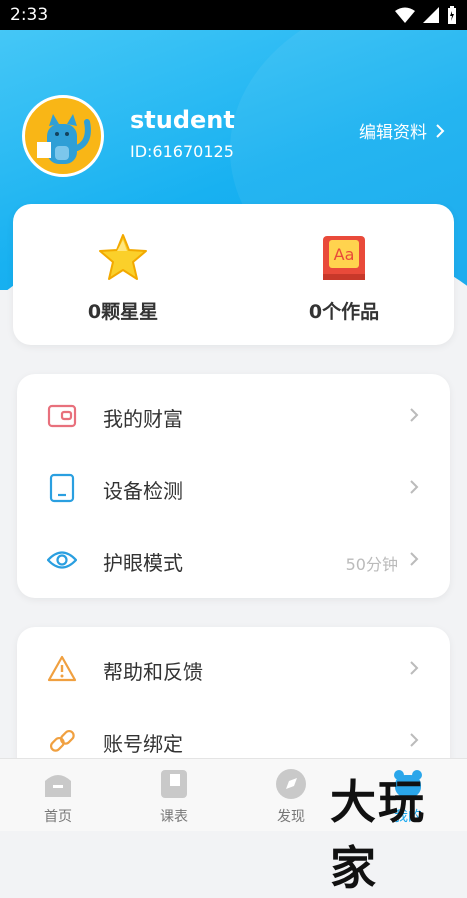 The width and height of the screenshot is (467, 898). Describe the element at coordinates (64, 139) in the screenshot. I see `cat-avatar-icon` at that location.